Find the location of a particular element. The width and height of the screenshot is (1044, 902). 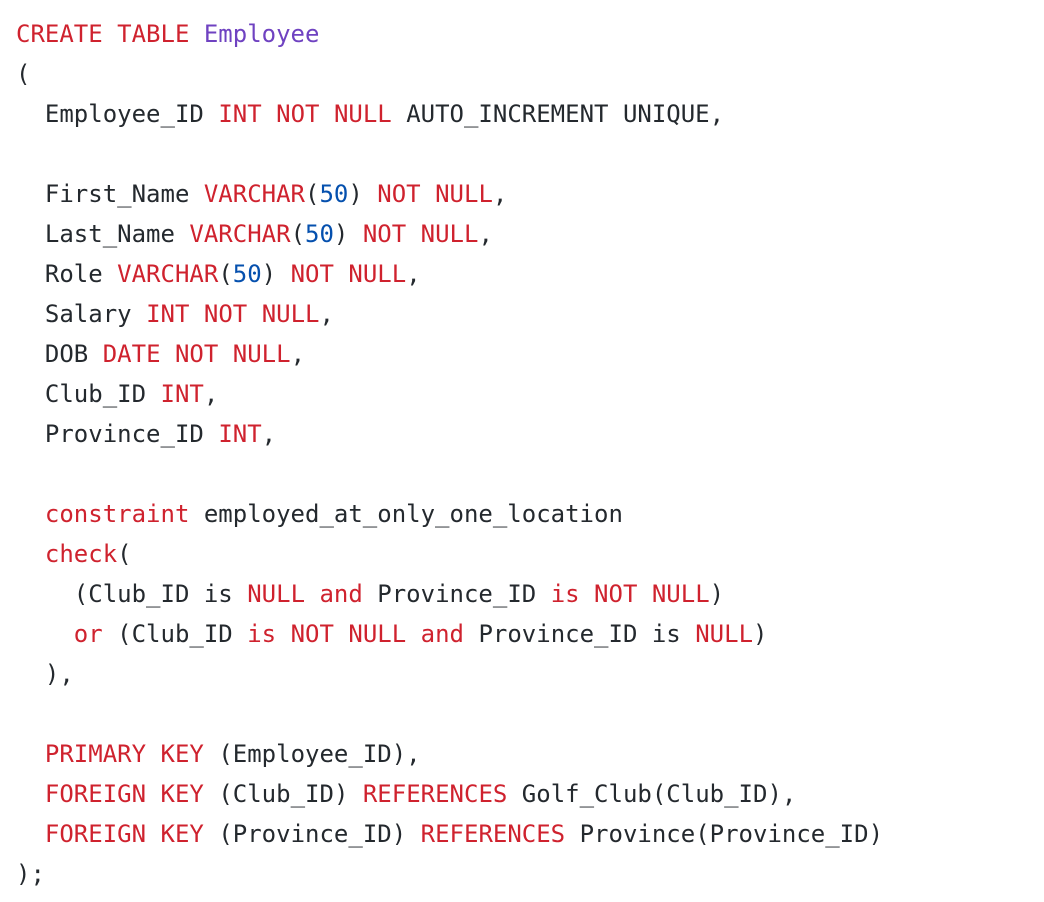

code-line: Salary INT NOT NULL, is located at coordinates (526, 314).